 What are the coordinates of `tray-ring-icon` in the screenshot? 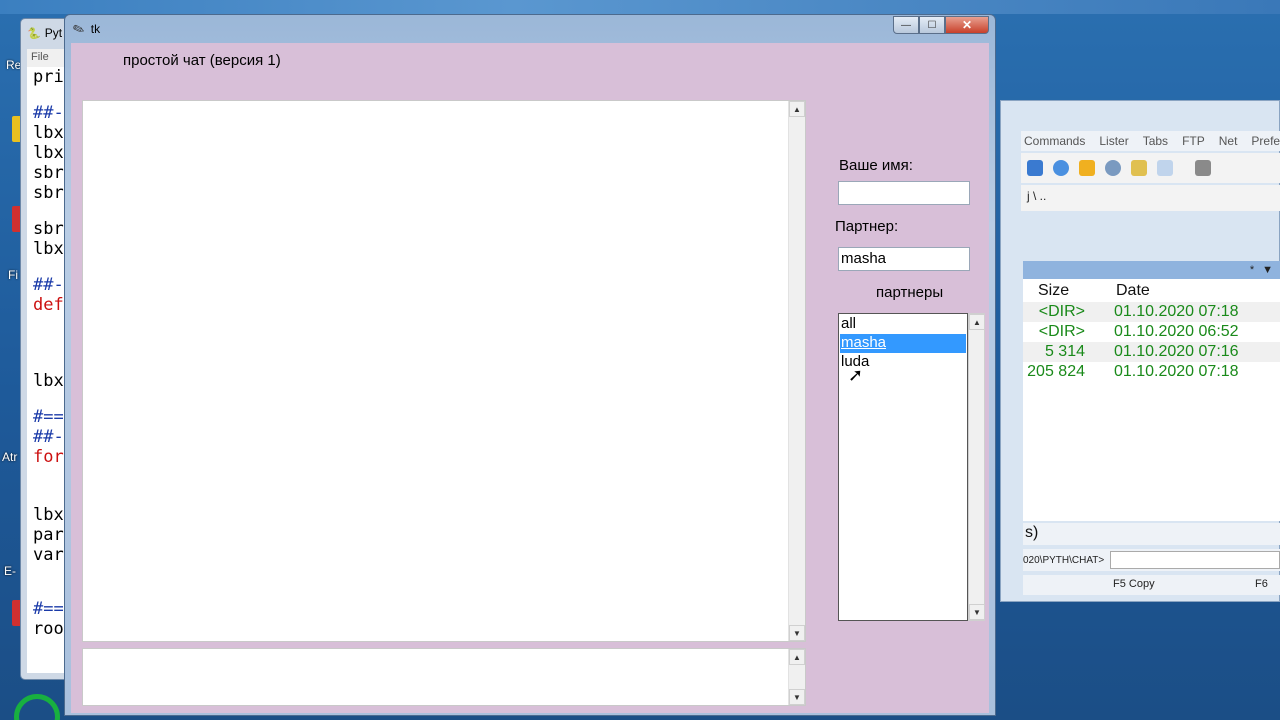 It's located at (37, 707).